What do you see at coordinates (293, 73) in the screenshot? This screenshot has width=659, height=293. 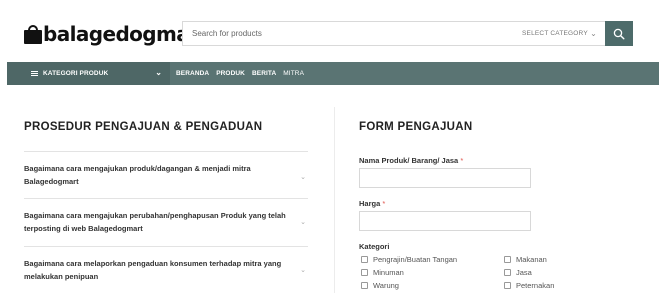 I see `nav-item-mitra: MITRA` at bounding box center [293, 73].